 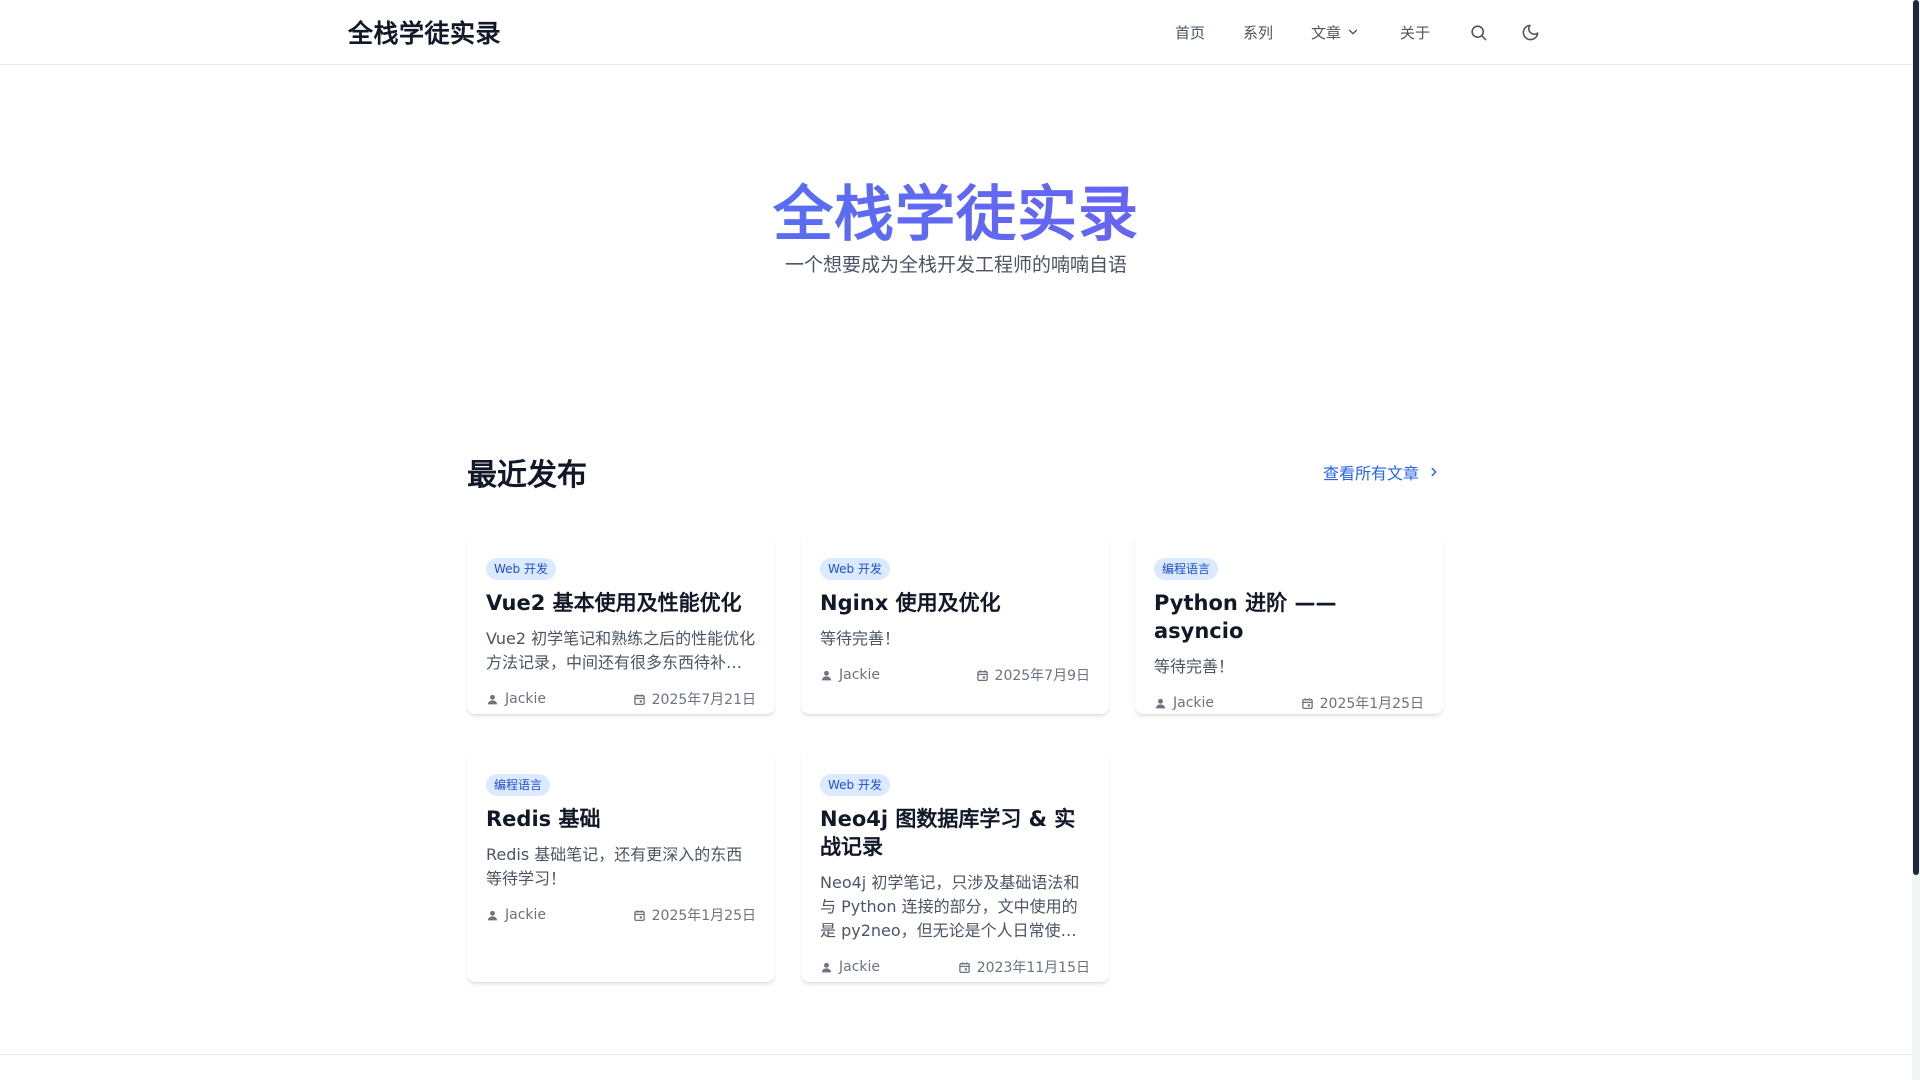 What do you see at coordinates (955, 265) in the screenshot?
I see `hero-subtitle: 一个想要成为全栈开发工程师的喃喃自语` at bounding box center [955, 265].